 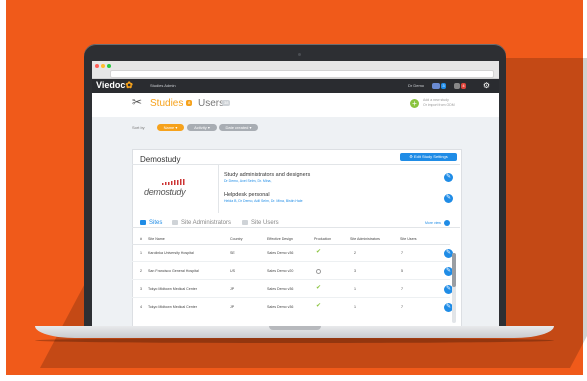 I want to click on tab-users: Users, so click(x=211, y=103).